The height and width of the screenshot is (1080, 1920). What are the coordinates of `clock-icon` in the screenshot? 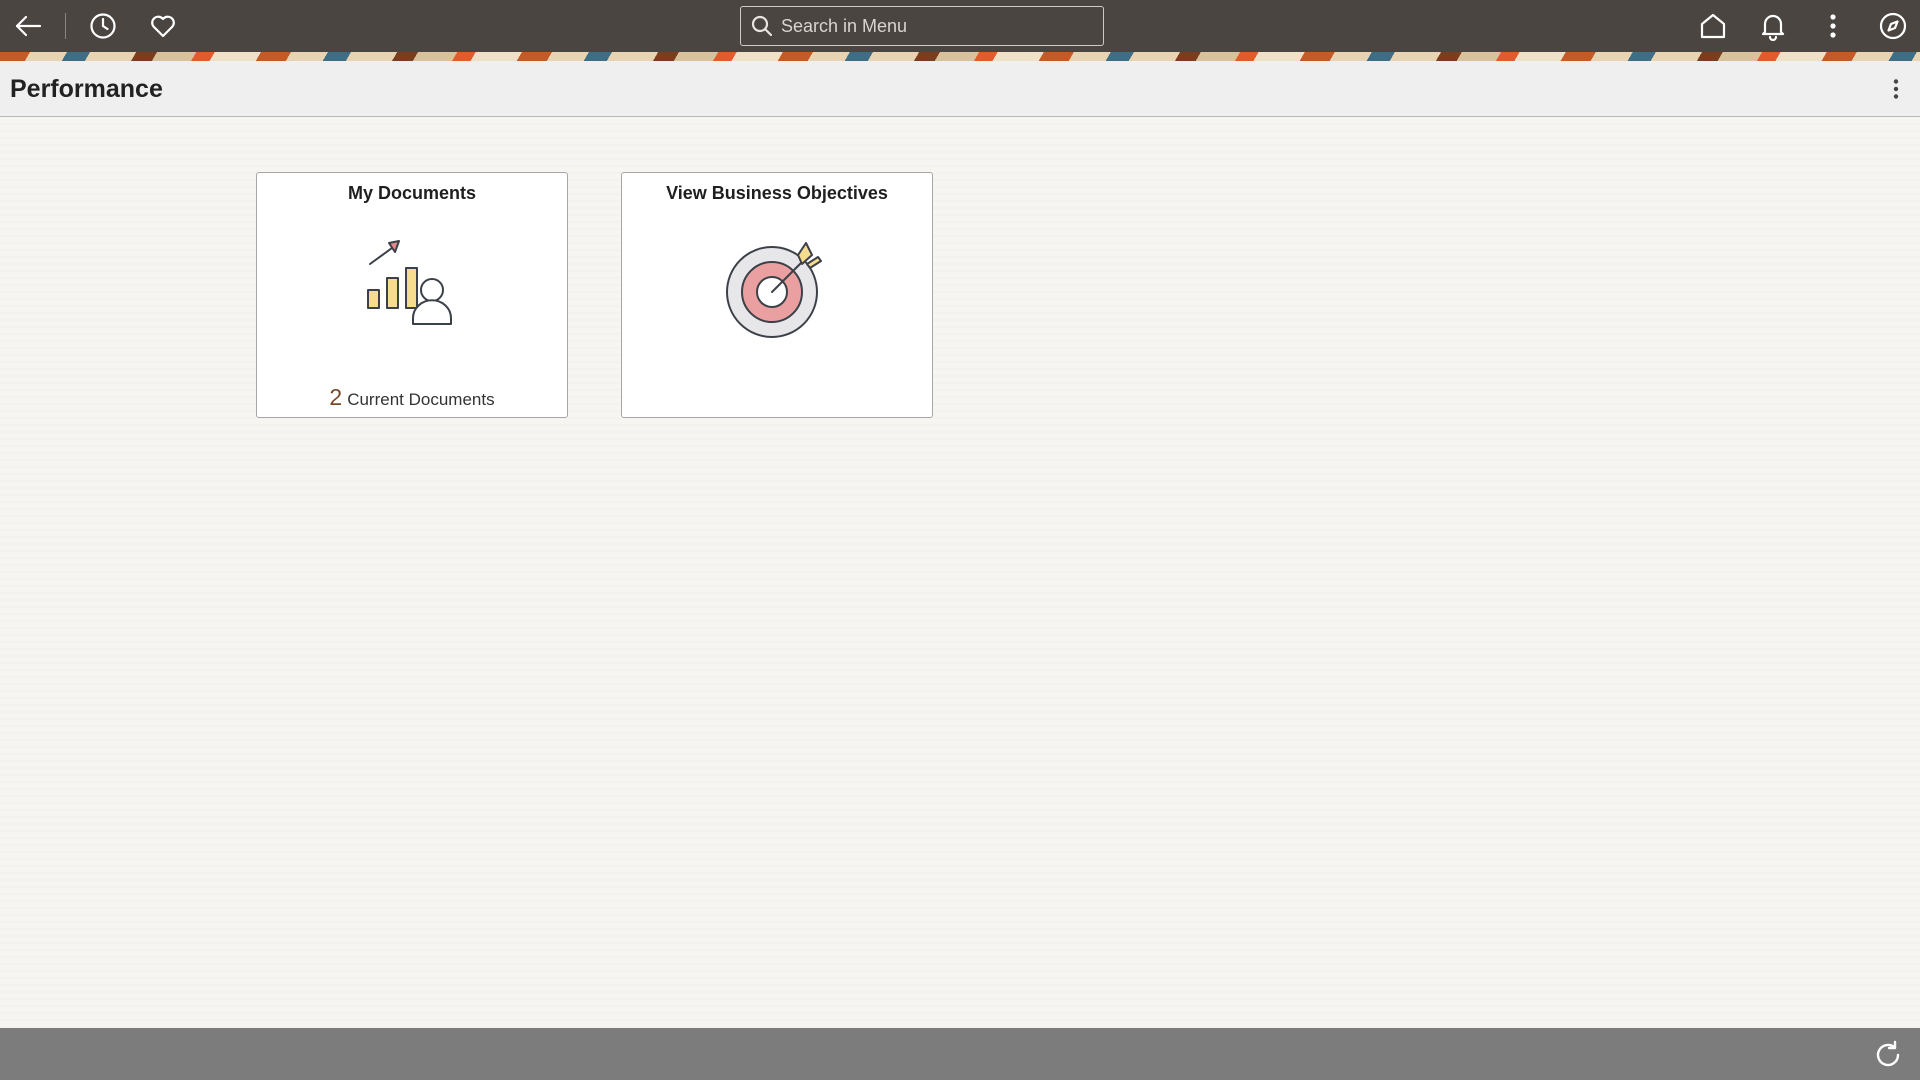 It's located at (103, 26).